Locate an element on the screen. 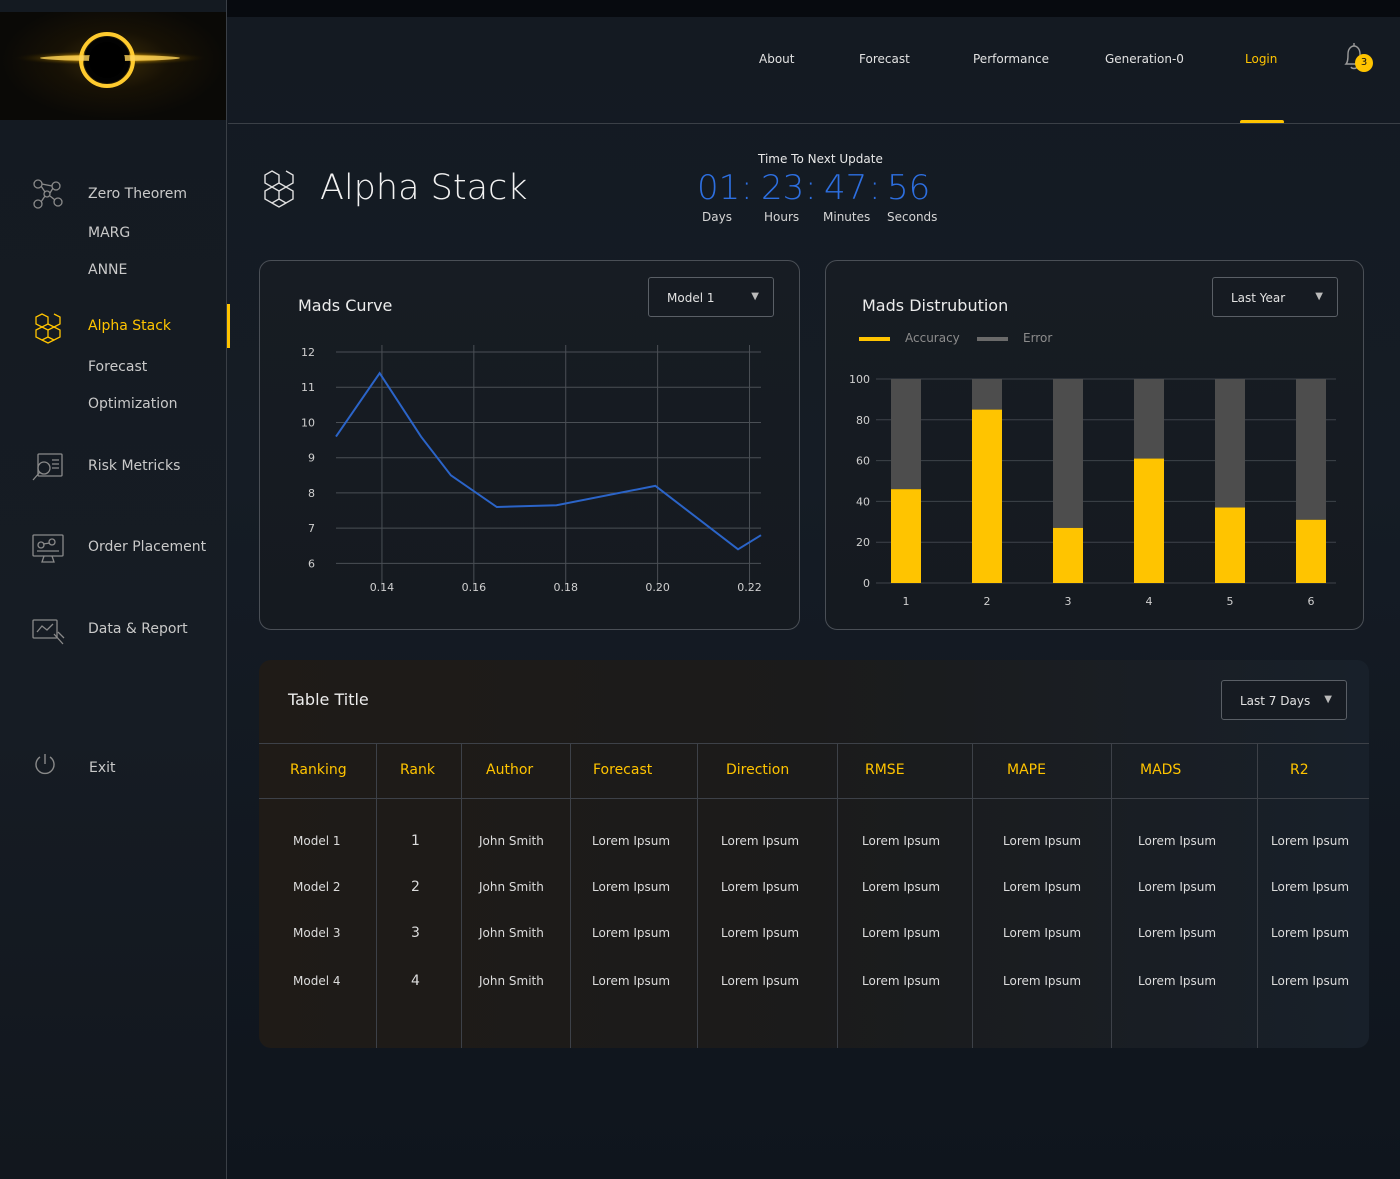 The width and height of the screenshot is (1400, 1179). x-tick-label: 0.14 is located at coordinates (382, 587).